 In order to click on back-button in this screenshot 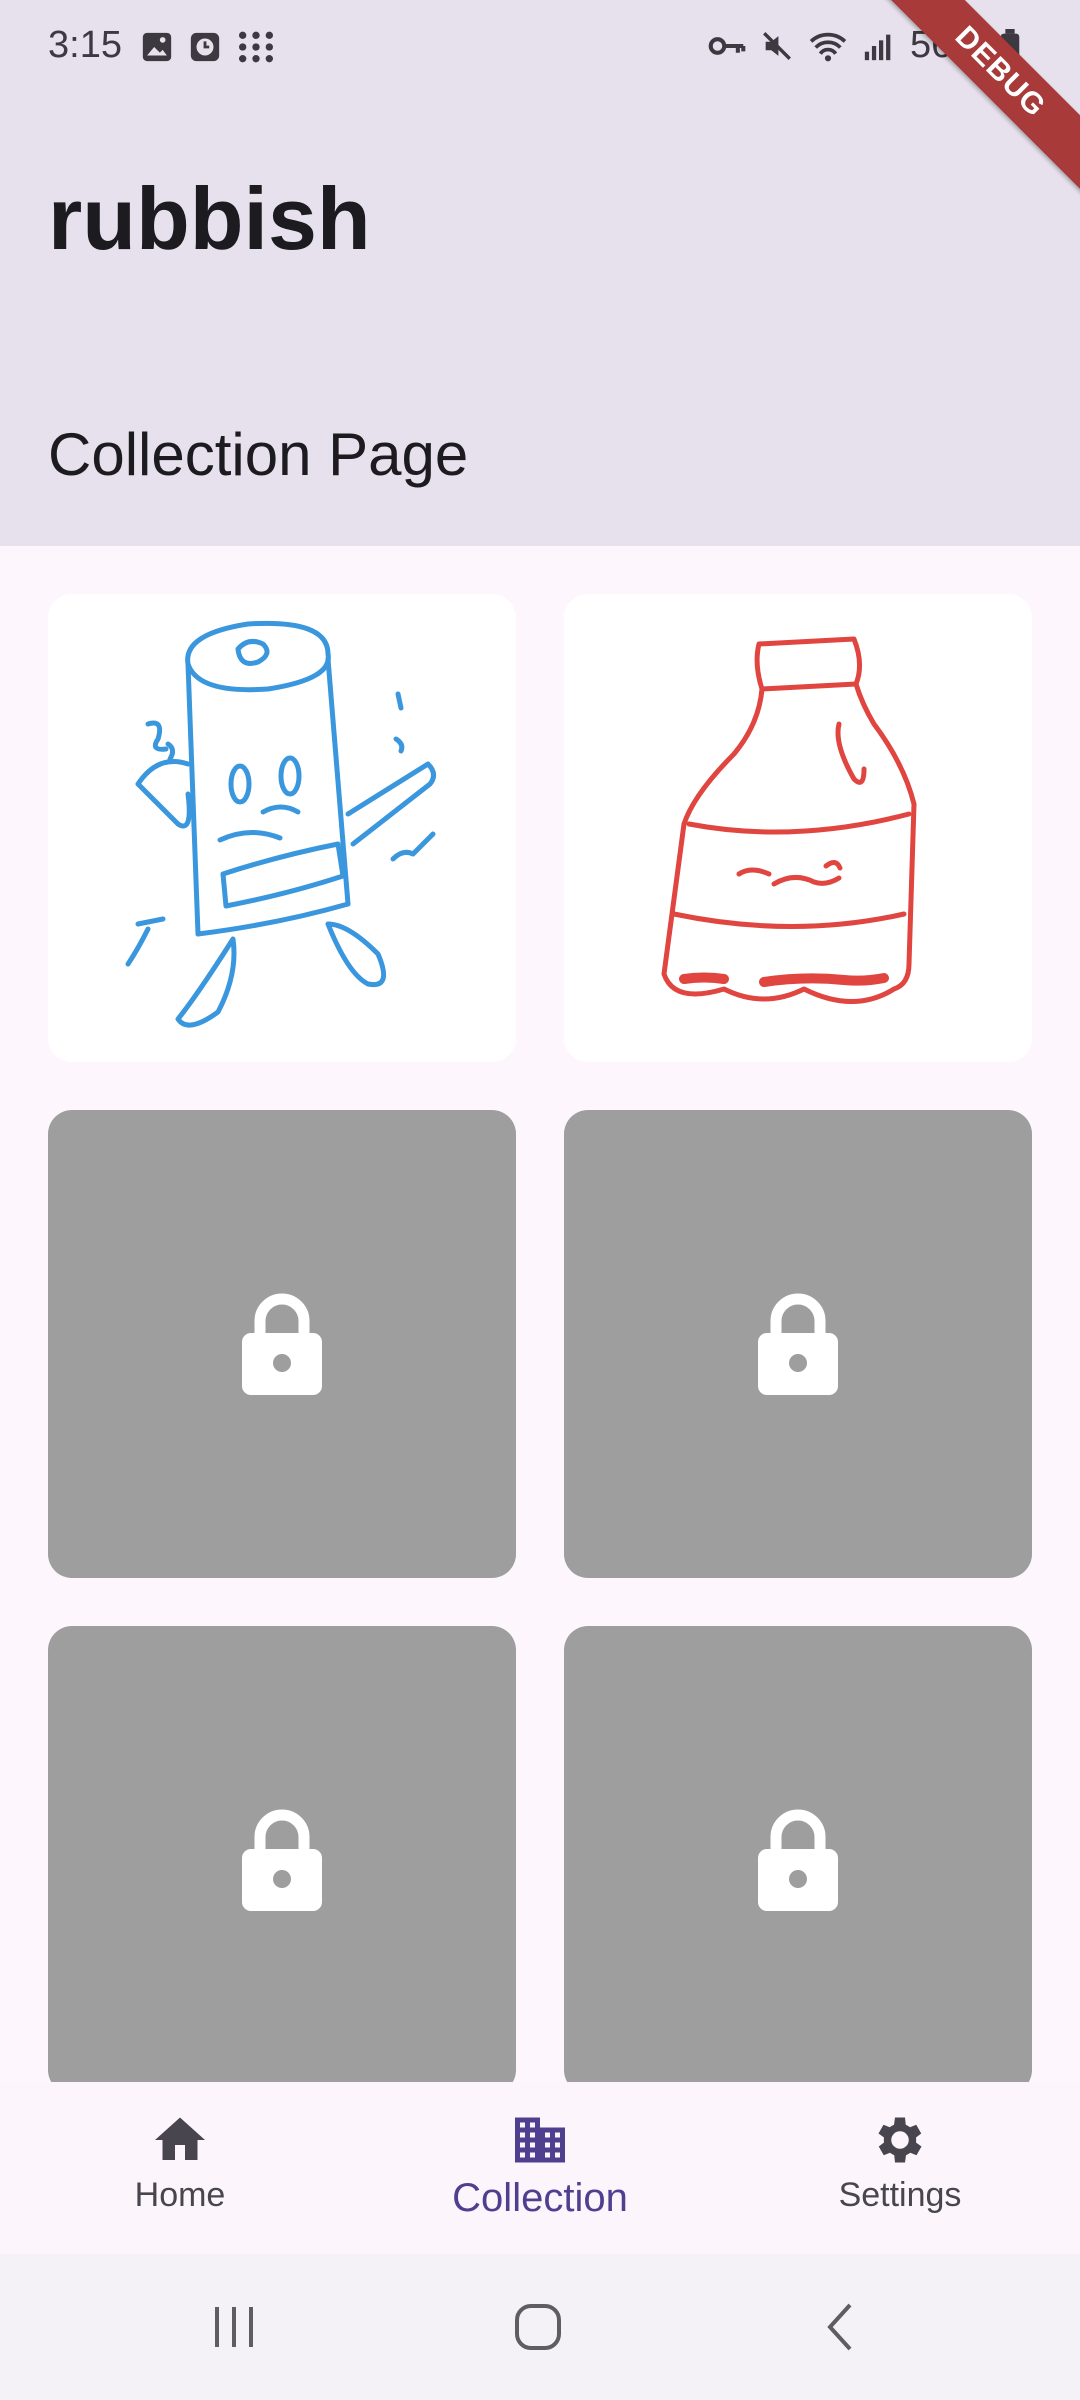, I will do `click(840, 2327)`.